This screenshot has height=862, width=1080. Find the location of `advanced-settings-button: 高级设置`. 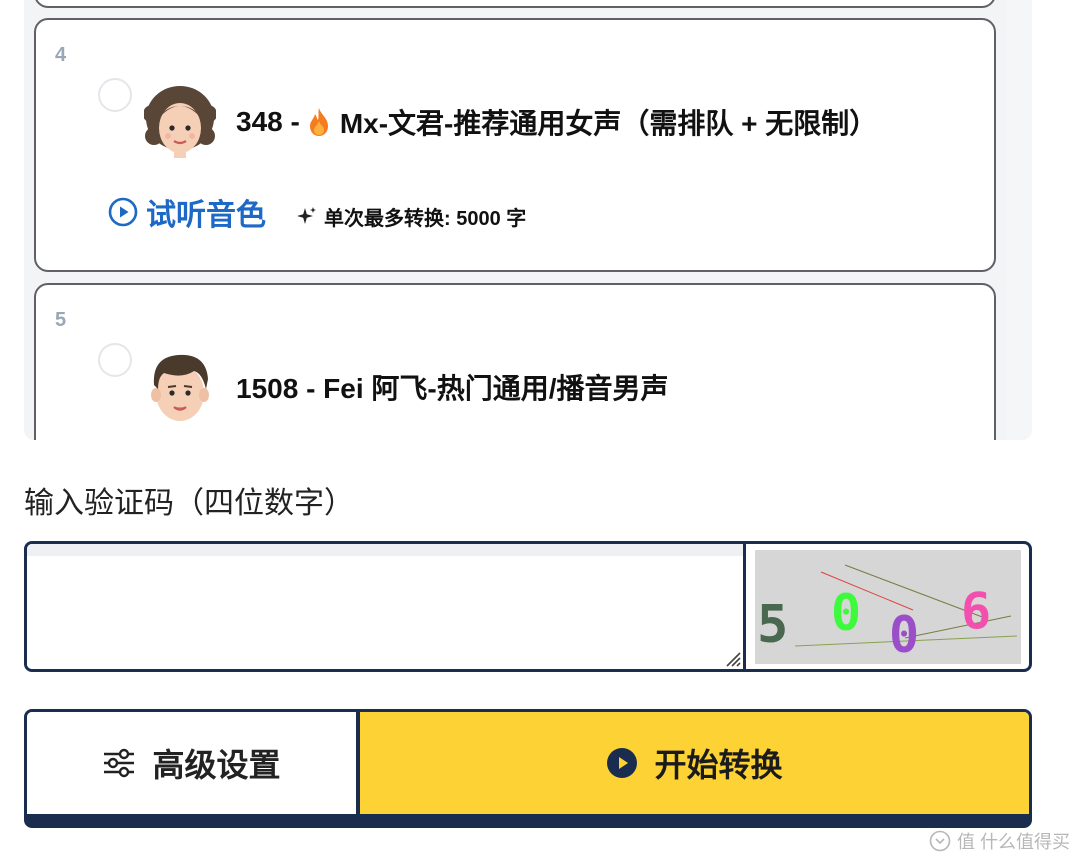

advanced-settings-button: 高级设置 is located at coordinates (193, 763).